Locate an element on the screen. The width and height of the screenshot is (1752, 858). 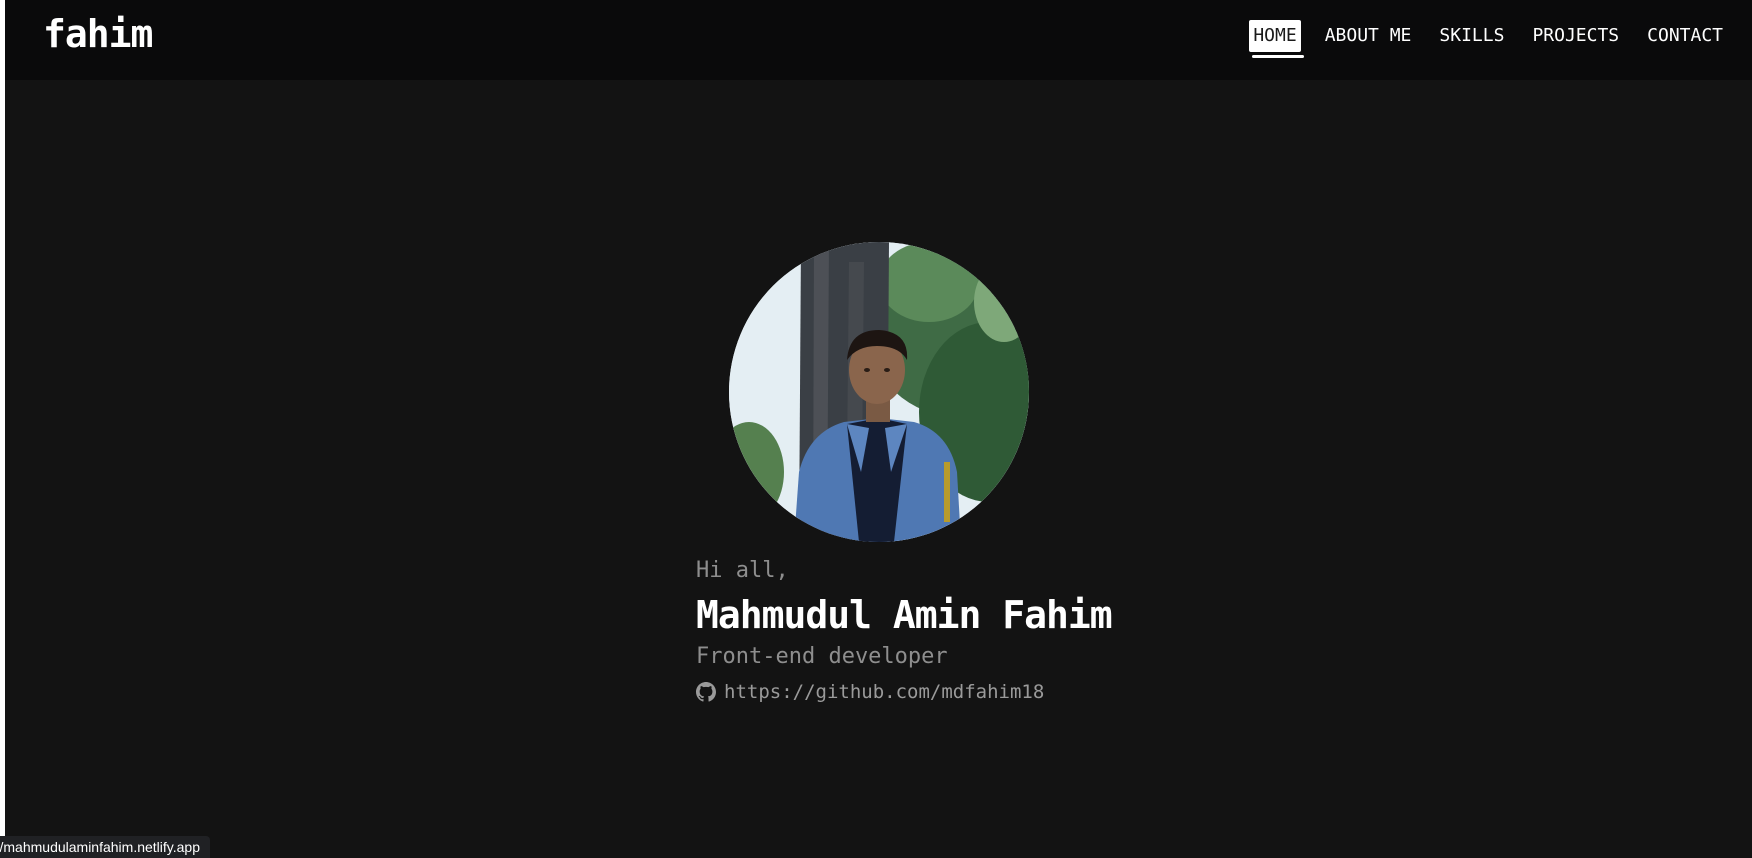
window-edge is located at coordinates (2, 429).